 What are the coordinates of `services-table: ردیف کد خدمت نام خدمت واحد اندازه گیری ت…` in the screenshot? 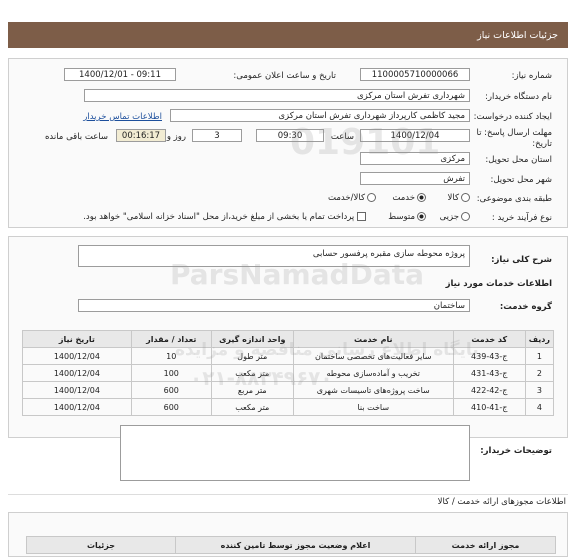 It's located at (288, 373).